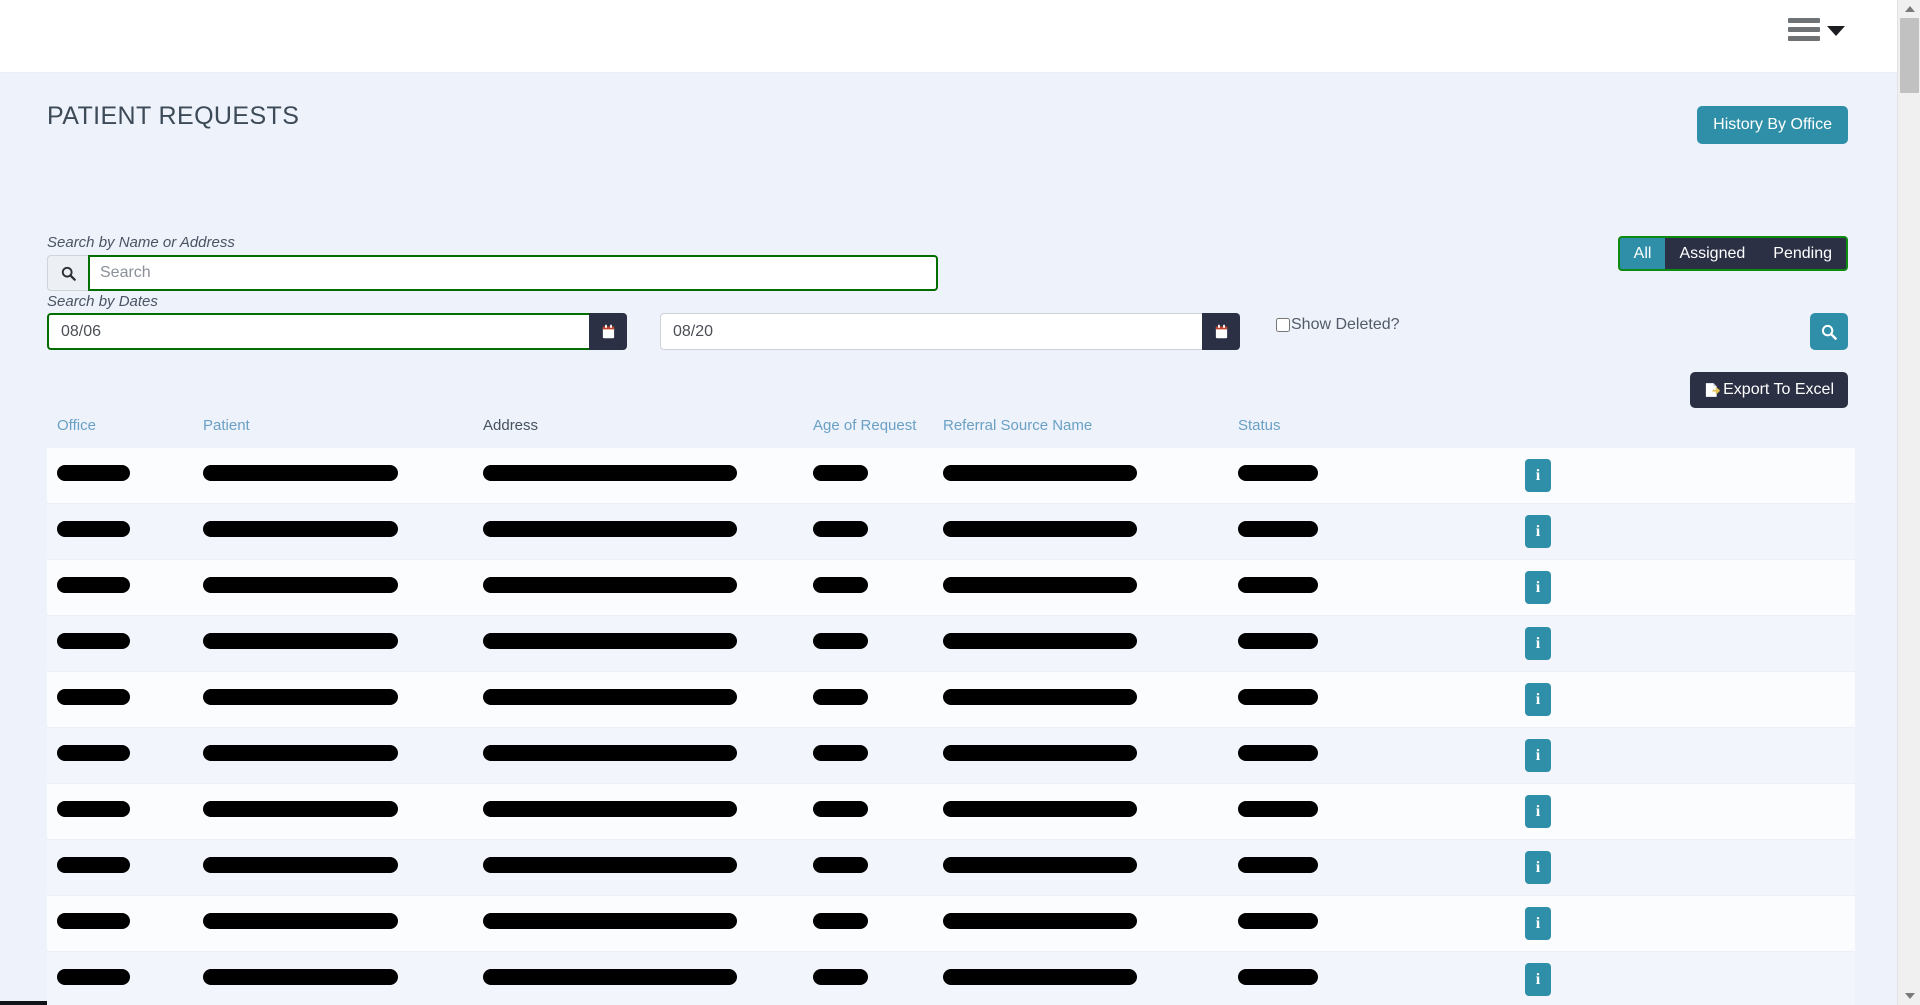 This screenshot has width=1920, height=1005. Describe the element at coordinates (1221, 331) in the screenshot. I see `calendar-icon-to` at that location.